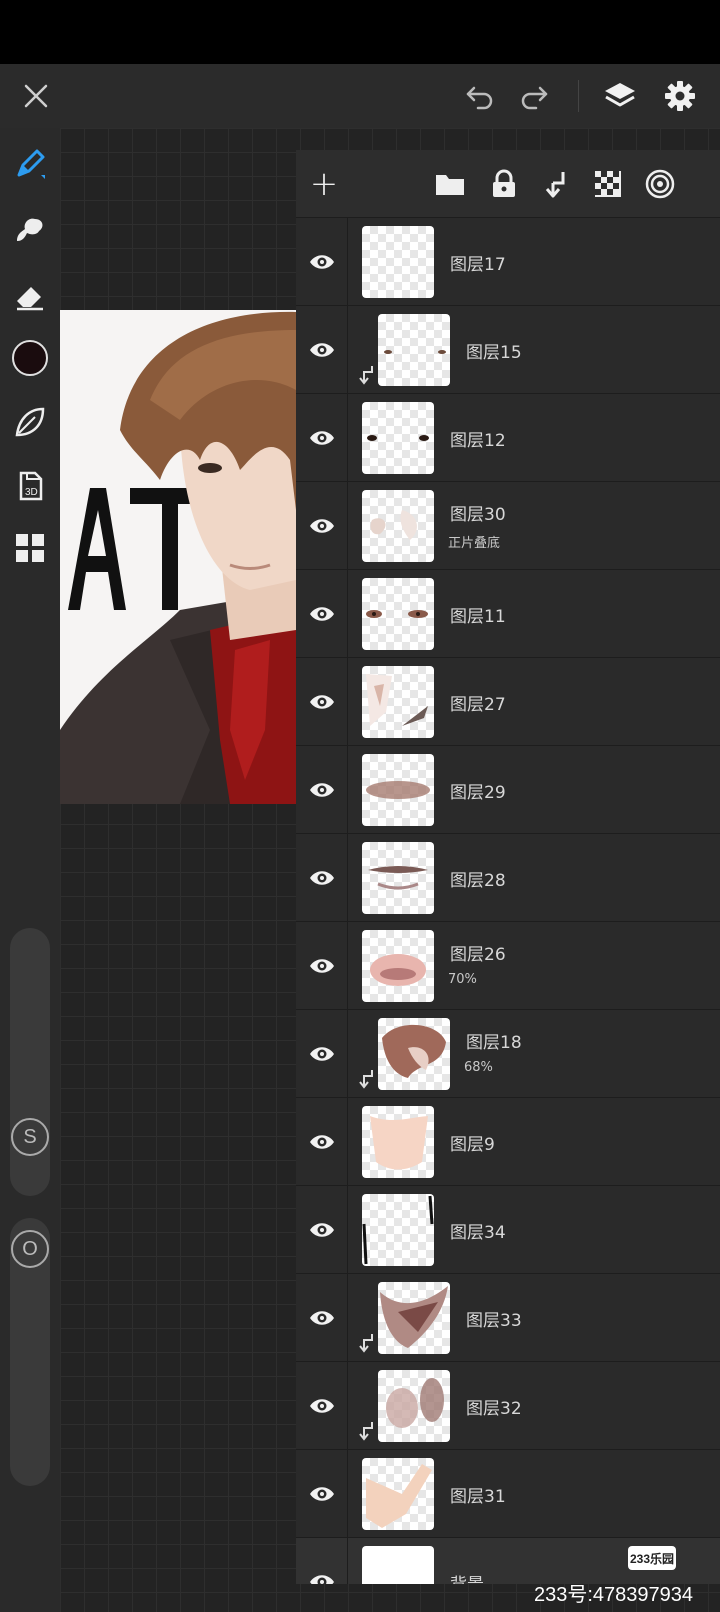 This screenshot has width=720, height=1612. I want to click on layer-row: 图层15, so click(508, 350).